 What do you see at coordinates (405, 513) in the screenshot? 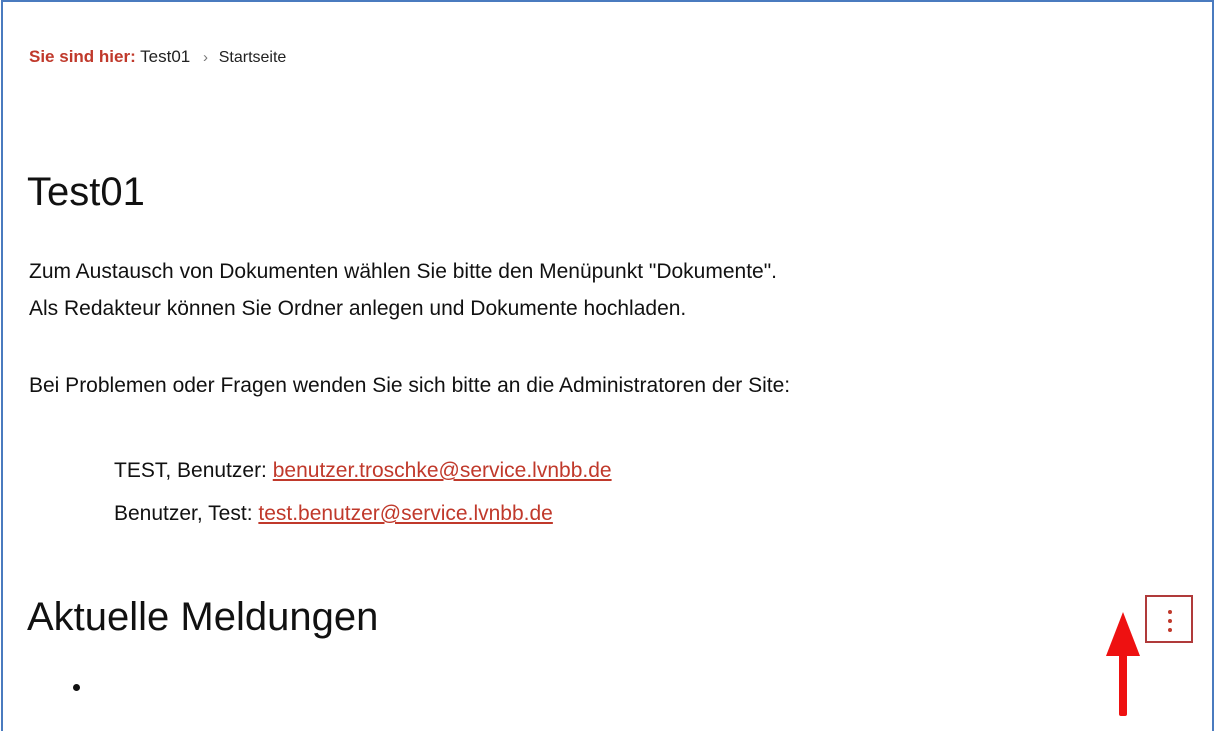
I see `contact-email-link: test.benutzer@service.lvnbb.de` at bounding box center [405, 513].